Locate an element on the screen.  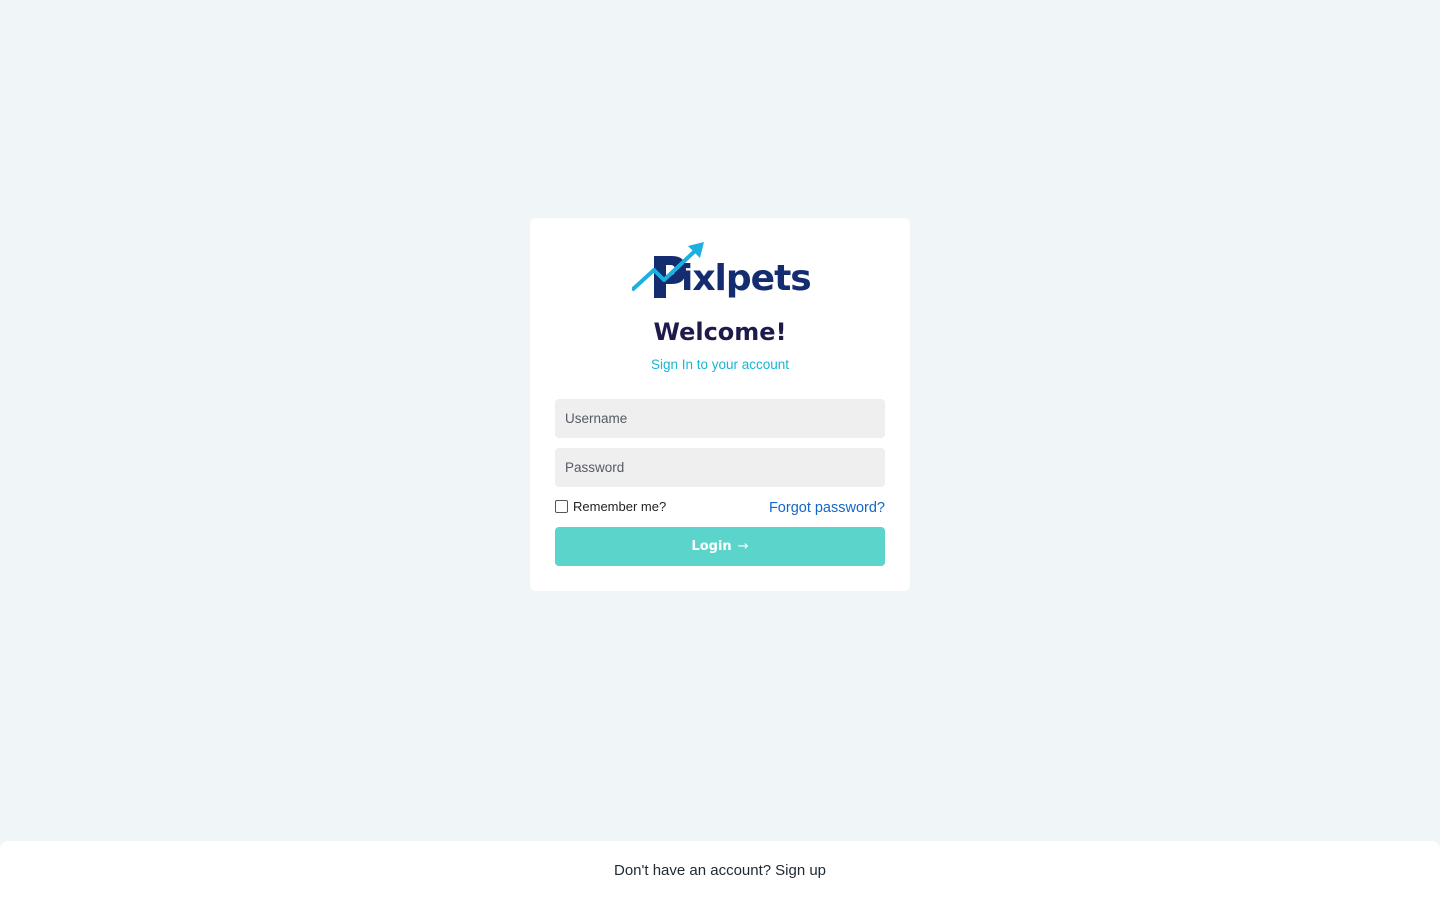
forgot-password-link: Forgot password? is located at coordinates (827, 508).